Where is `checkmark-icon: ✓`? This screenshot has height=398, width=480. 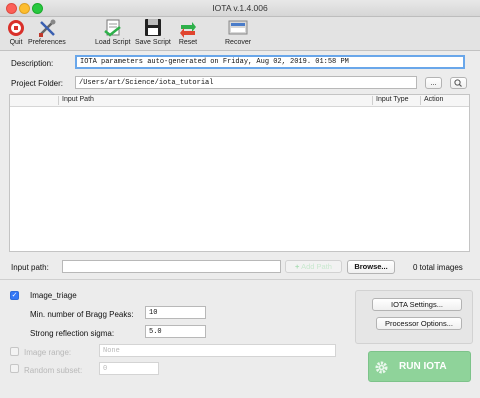
checkmark-icon: ✓ is located at coordinates (14, 295).